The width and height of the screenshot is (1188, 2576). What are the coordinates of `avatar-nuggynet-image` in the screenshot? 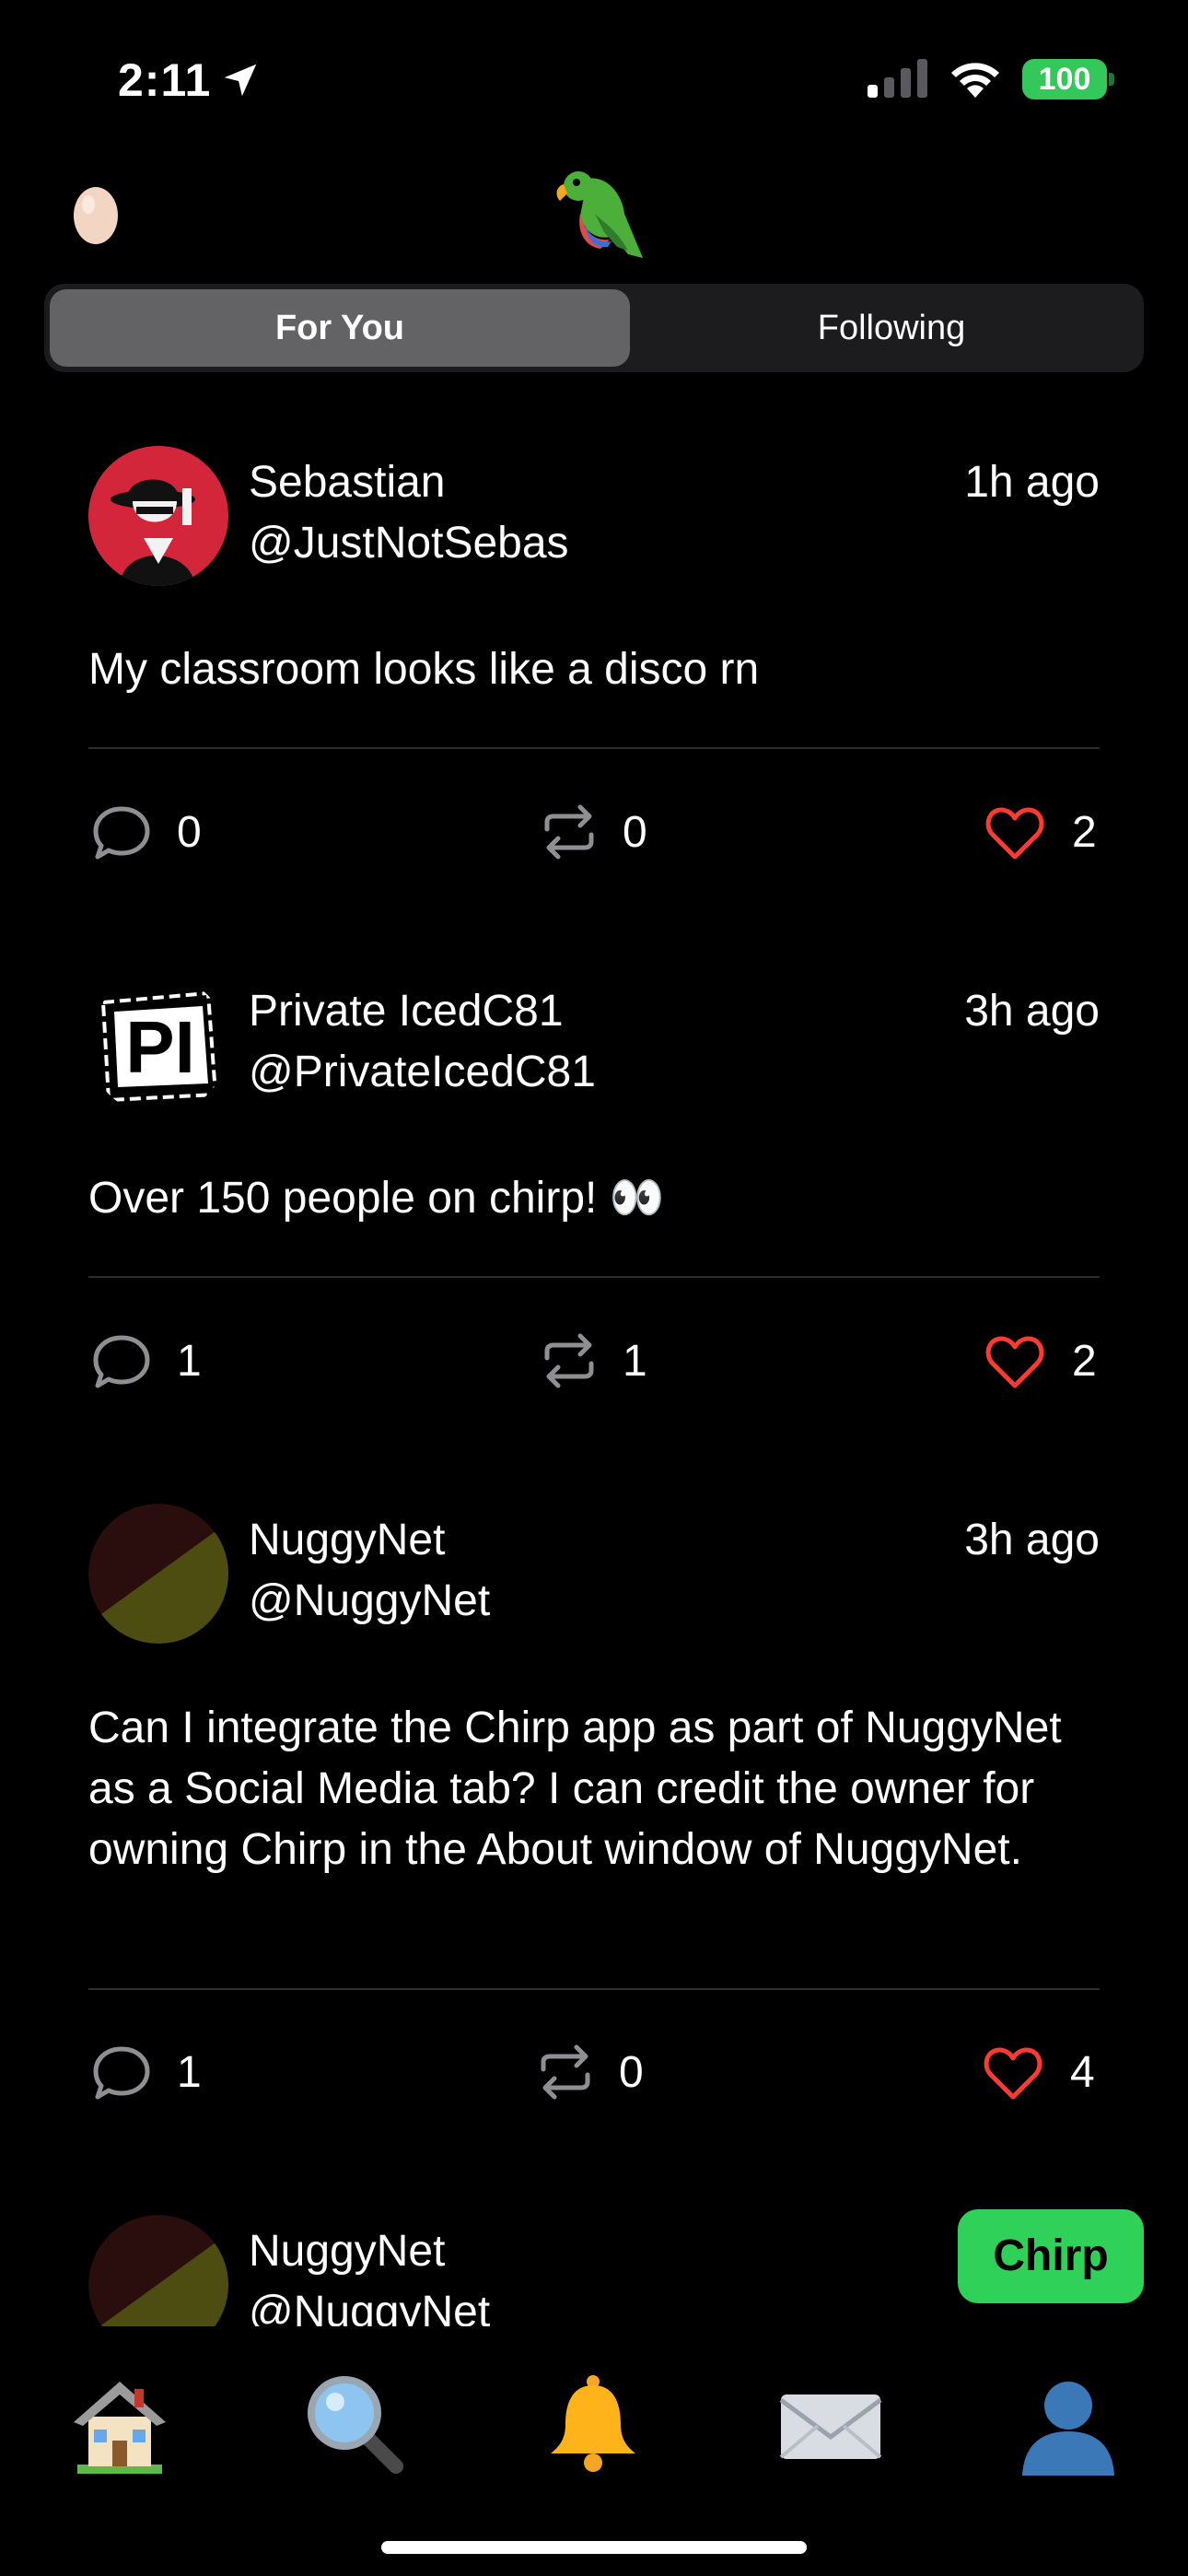 It's located at (158, 2270).